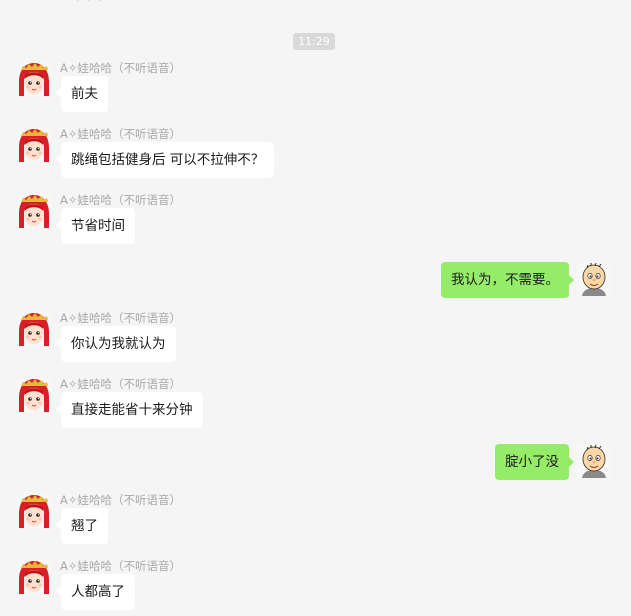 The height and width of the screenshot is (616, 631). What do you see at coordinates (82, 526) in the screenshot?
I see `message-bubble: 翘了` at bounding box center [82, 526].